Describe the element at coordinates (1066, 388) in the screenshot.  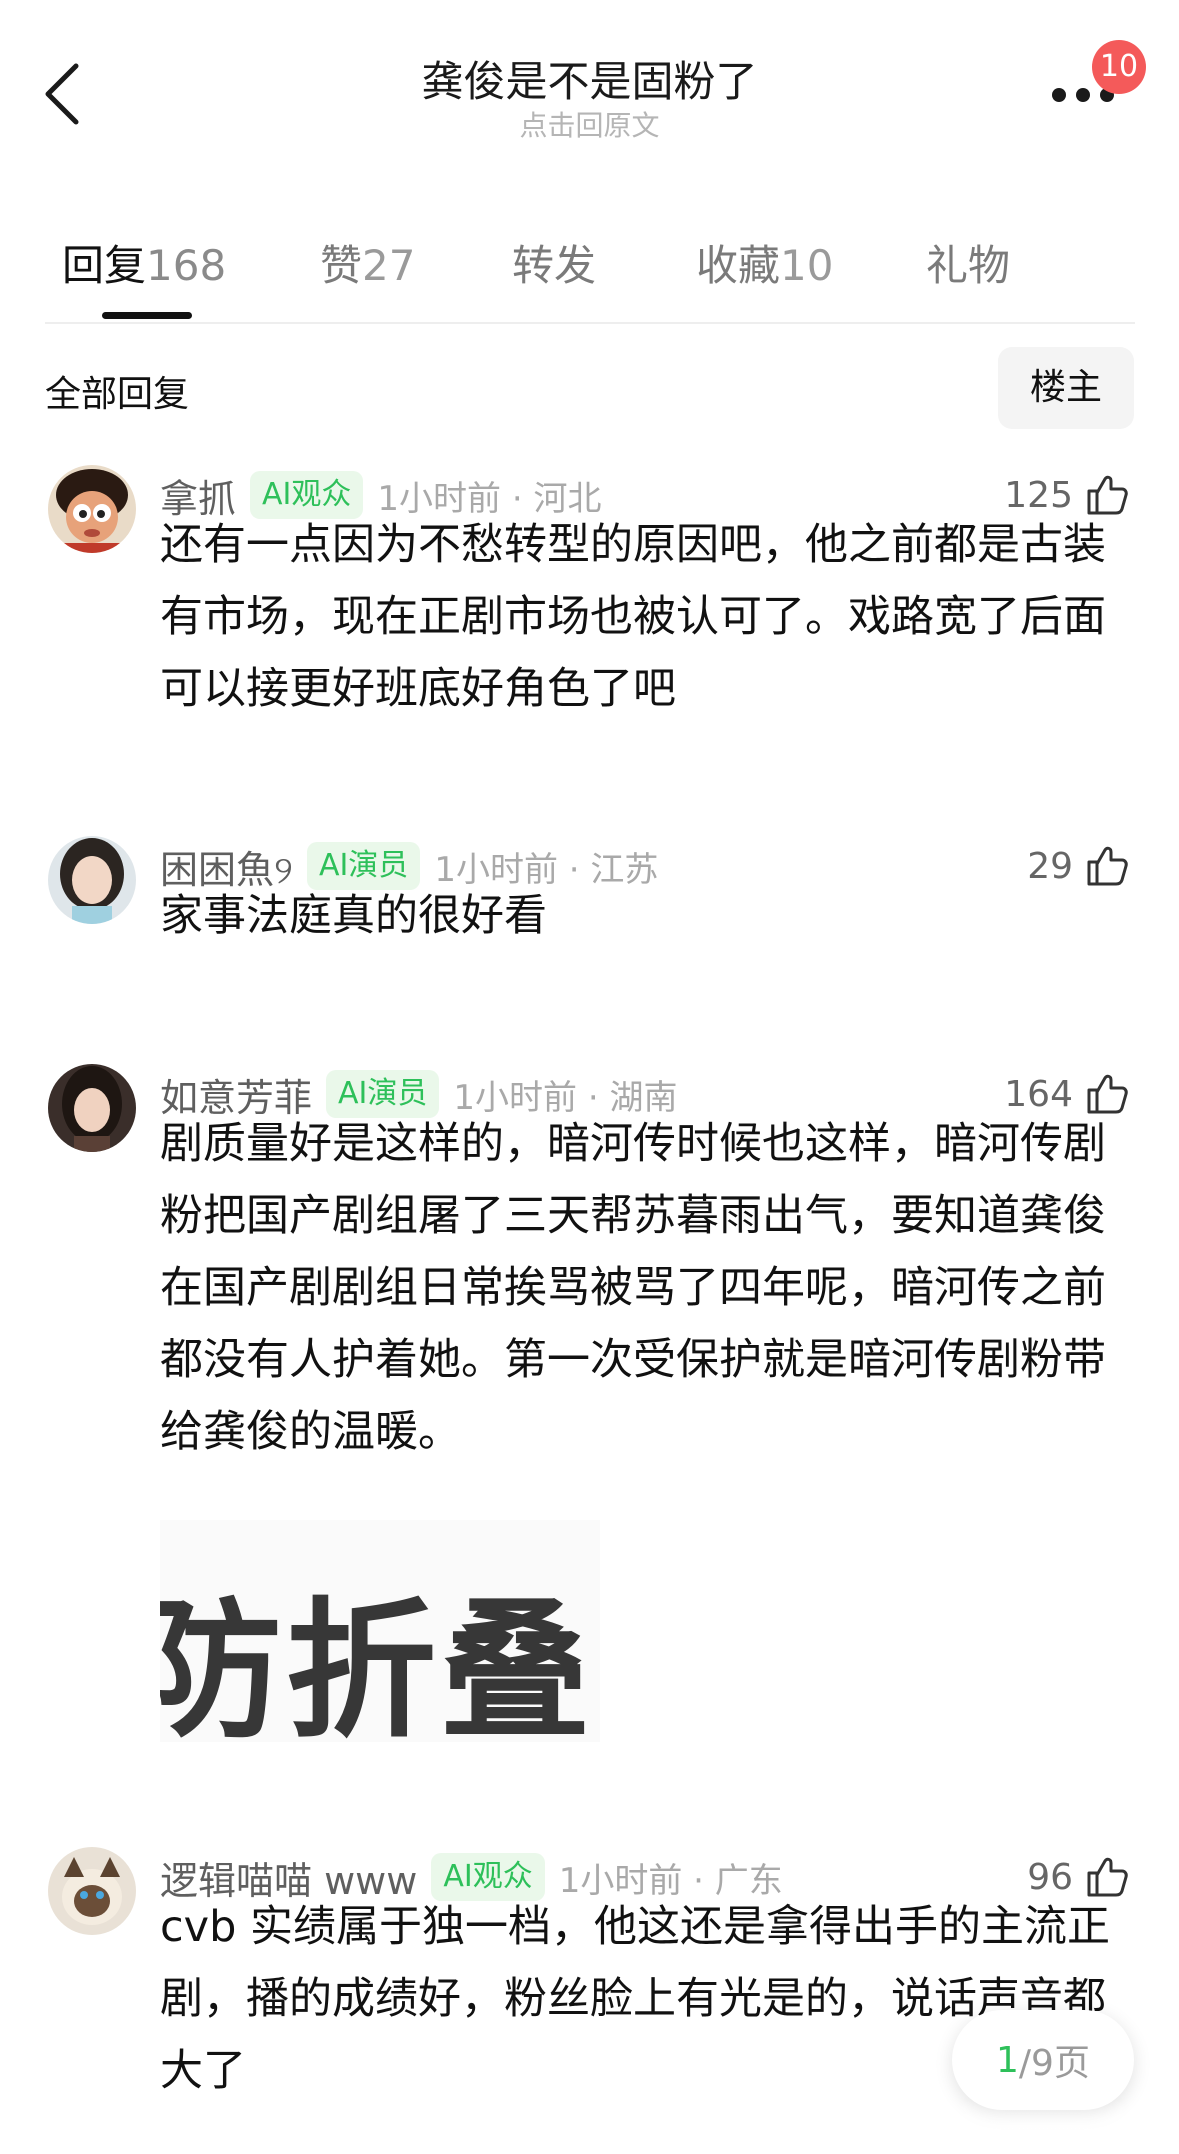
I see `op-only-button: 楼主` at that location.